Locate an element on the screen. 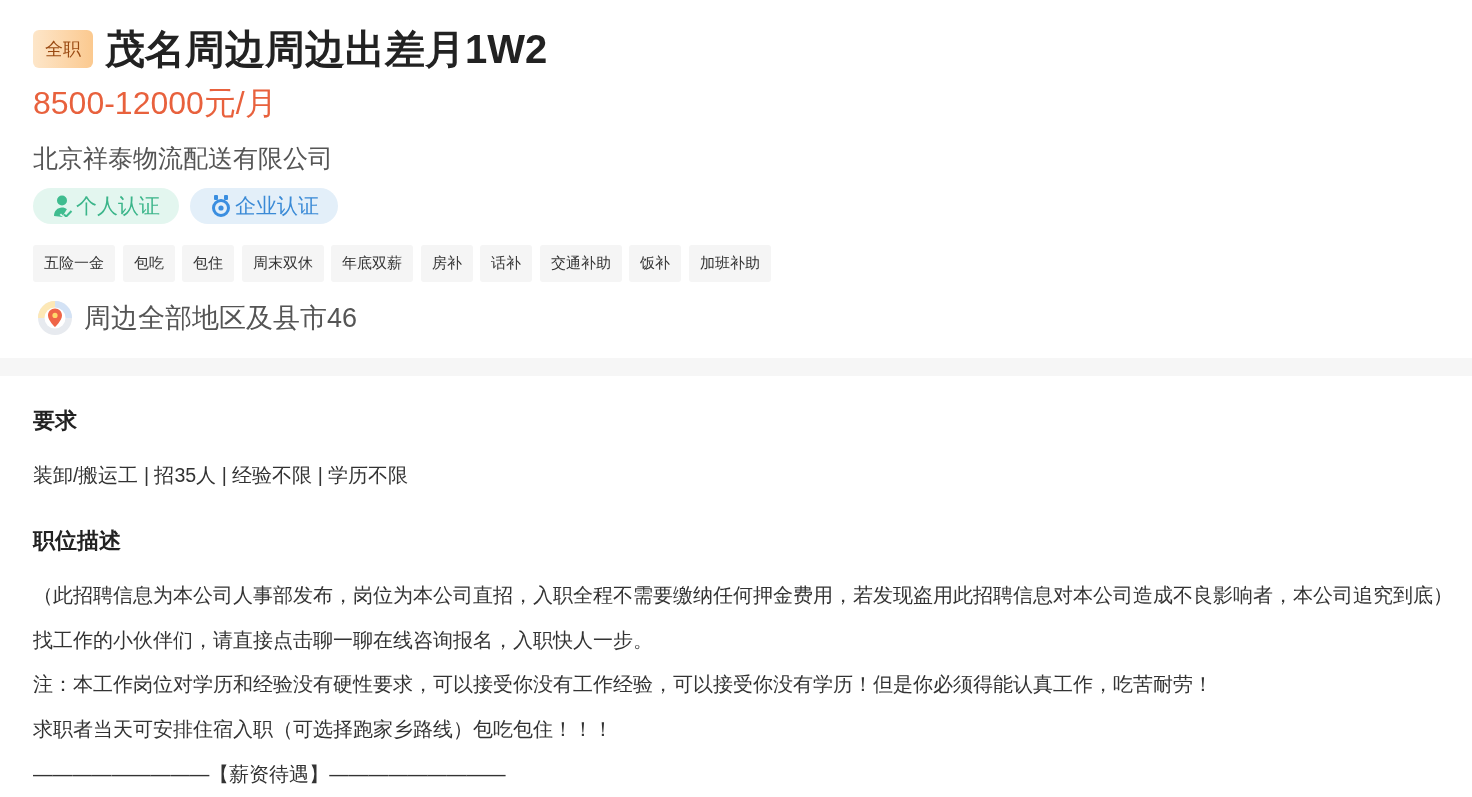 The height and width of the screenshot is (797, 1472). paragraph: —————————【薪资待遇】————————— is located at coordinates (269, 774).